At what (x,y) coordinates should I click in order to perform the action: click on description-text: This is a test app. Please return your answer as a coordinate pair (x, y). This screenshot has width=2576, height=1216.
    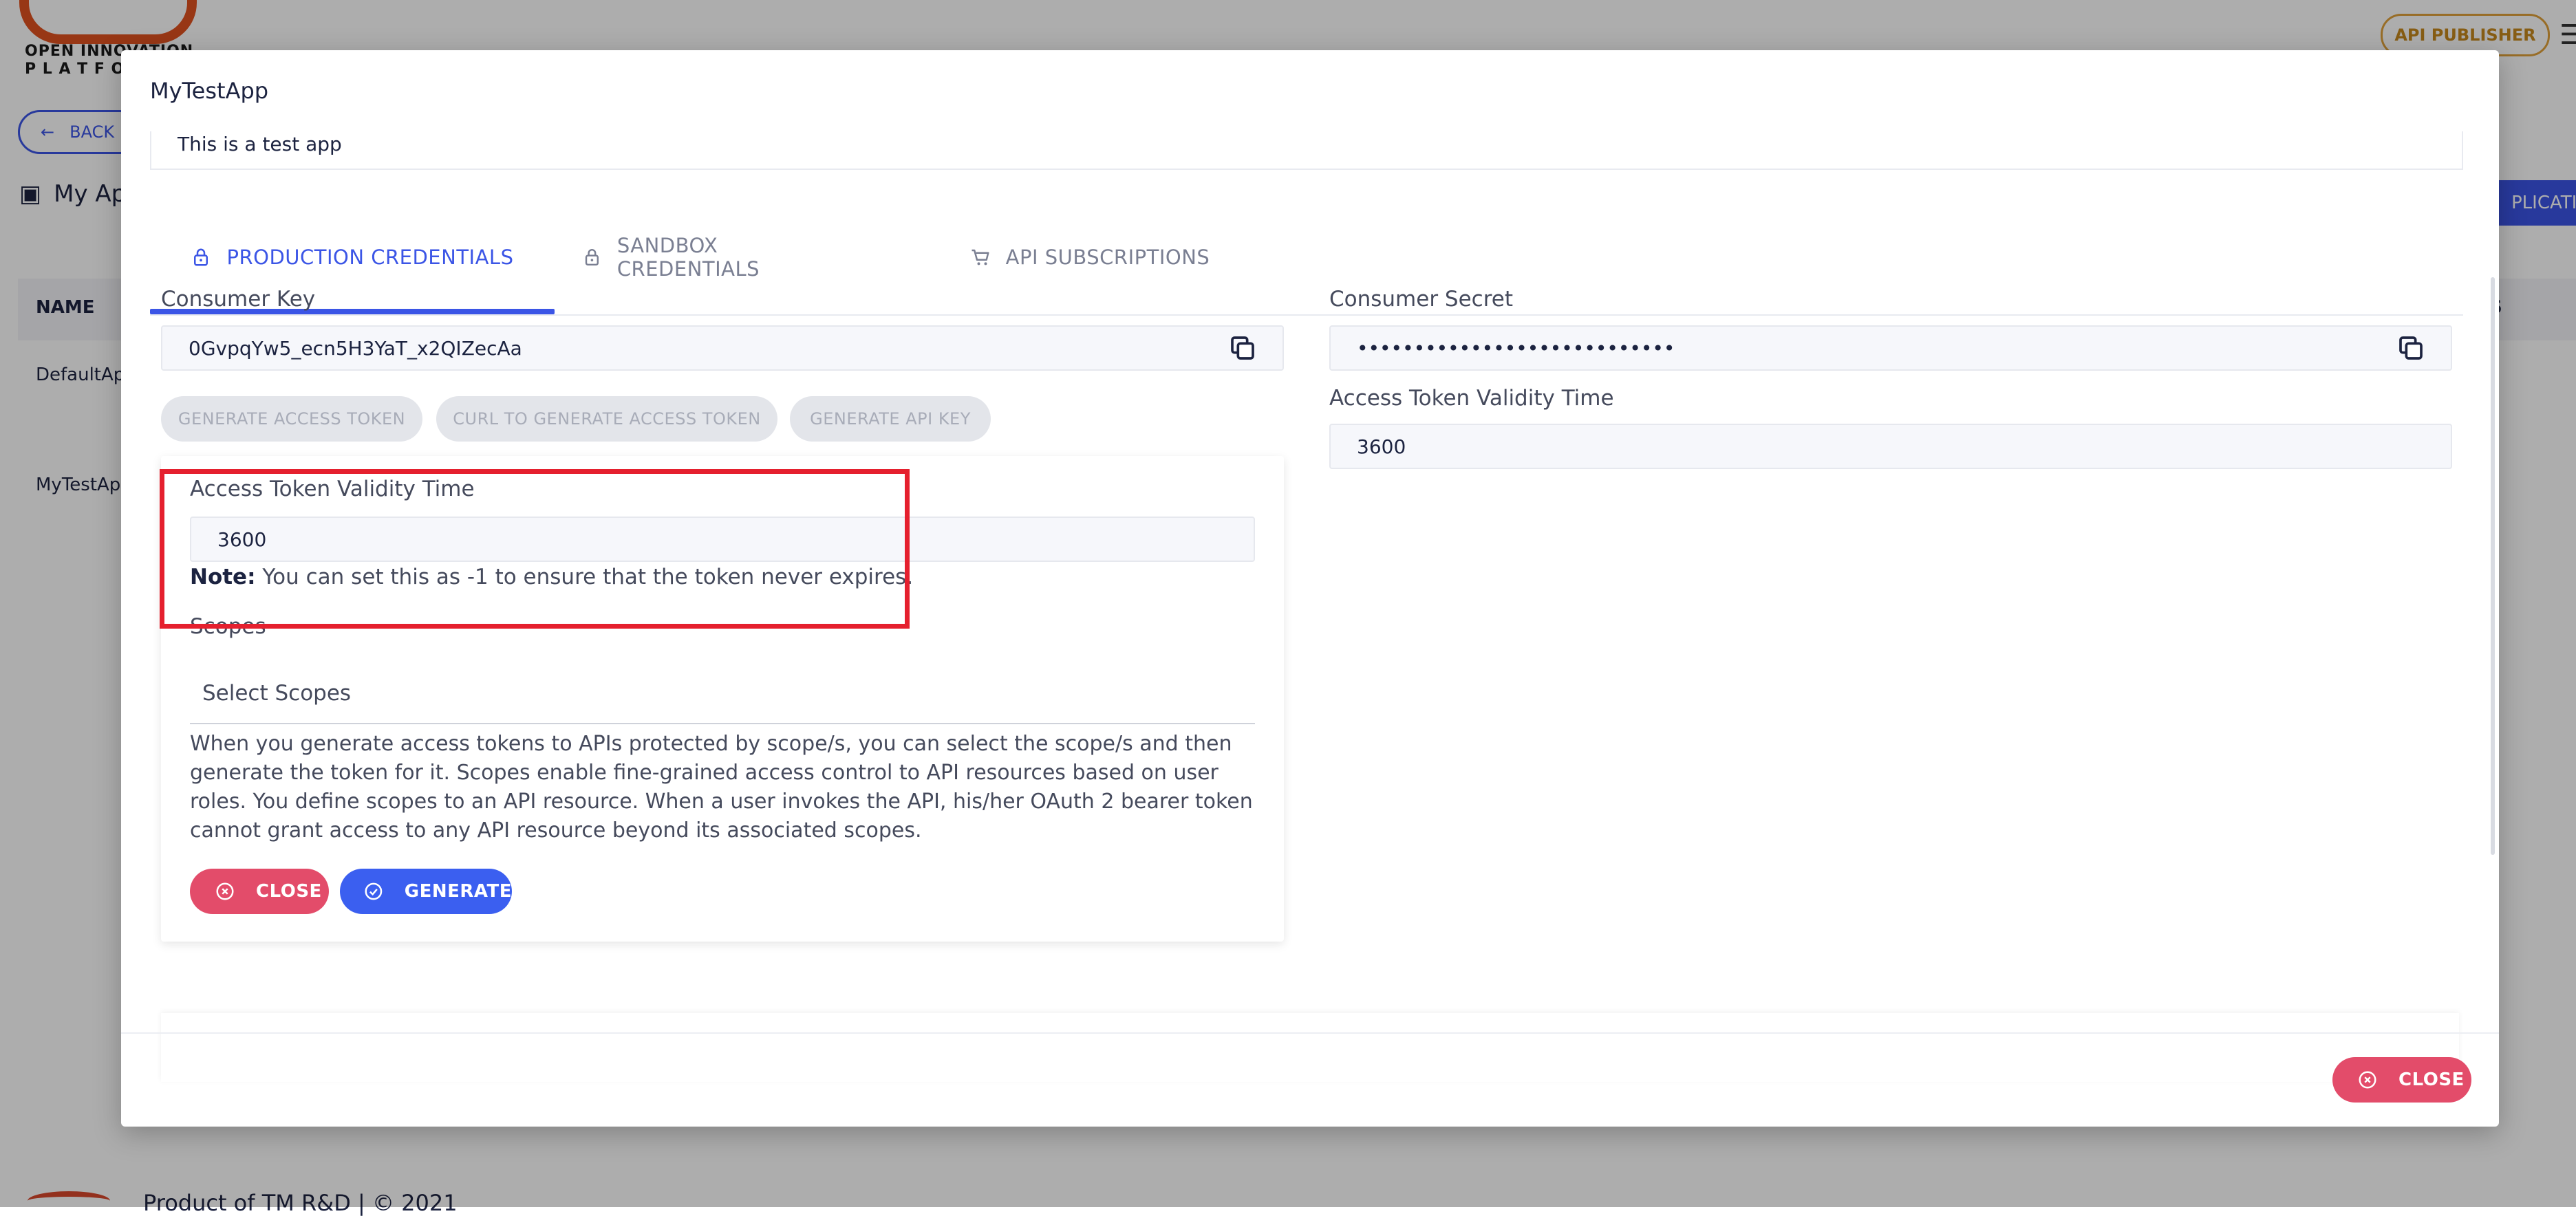
    Looking at the image, I should click on (260, 144).